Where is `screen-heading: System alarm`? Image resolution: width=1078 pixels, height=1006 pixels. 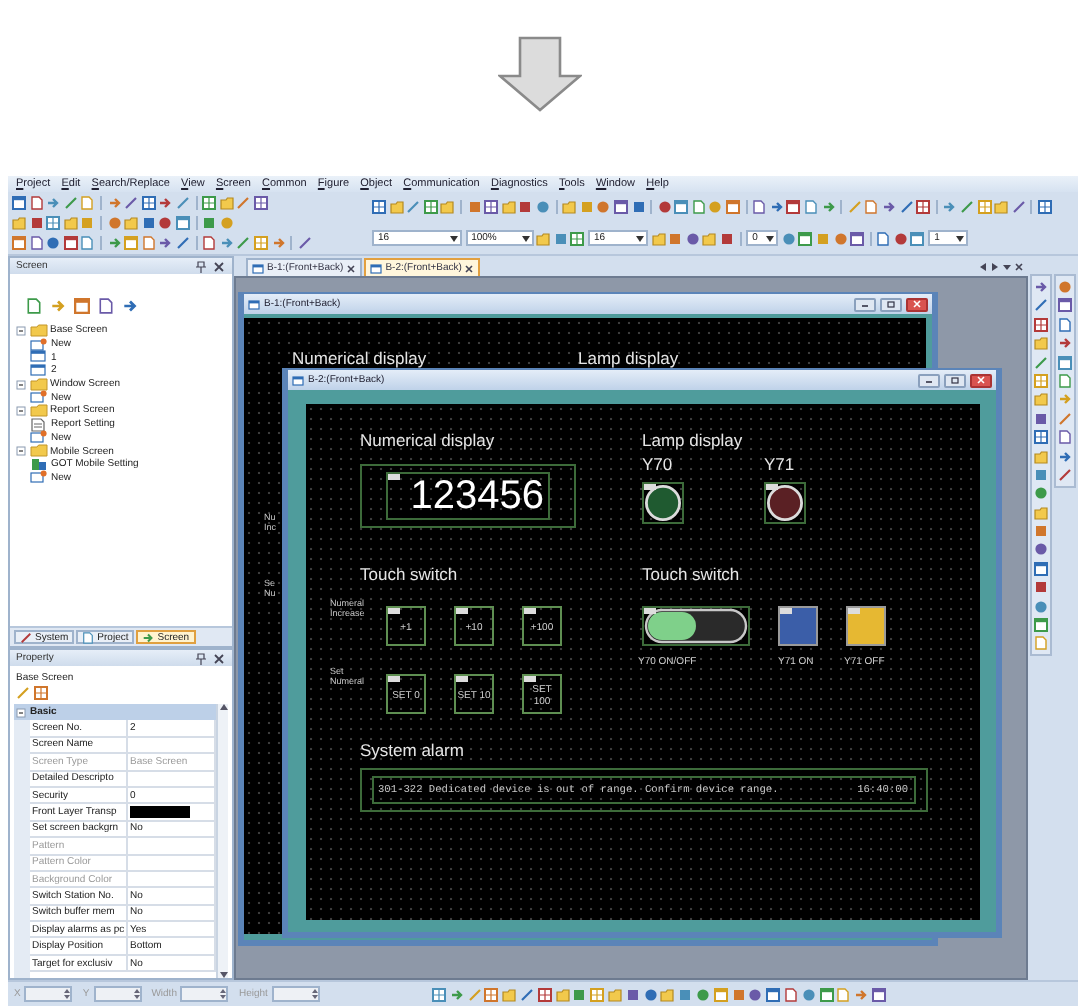
screen-heading: System alarm is located at coordinates (412, 750).